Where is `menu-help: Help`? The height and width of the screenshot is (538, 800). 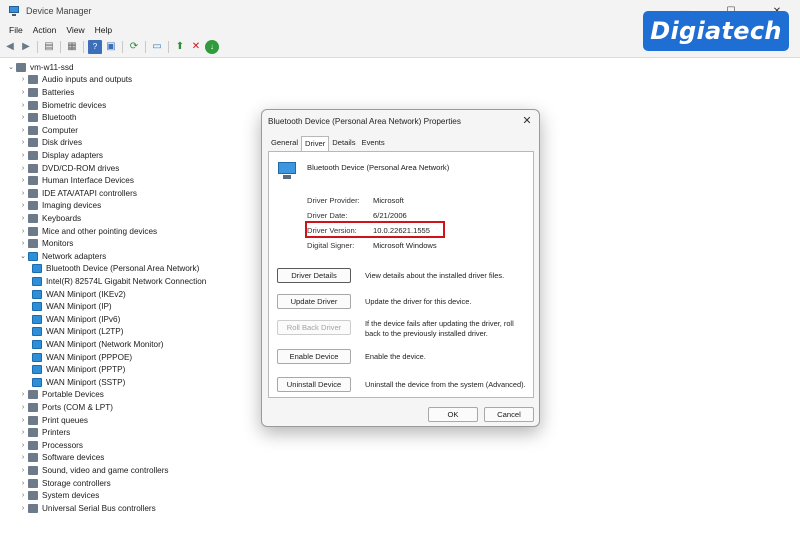
menu-help: Help is located at coordinates (103, 30).